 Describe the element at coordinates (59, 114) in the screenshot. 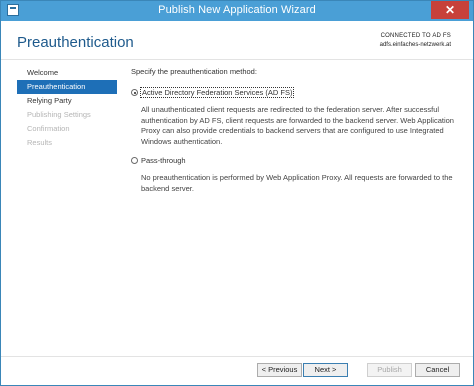

I see `nav-item-publishing-settings: Publishing Settings` at that location.